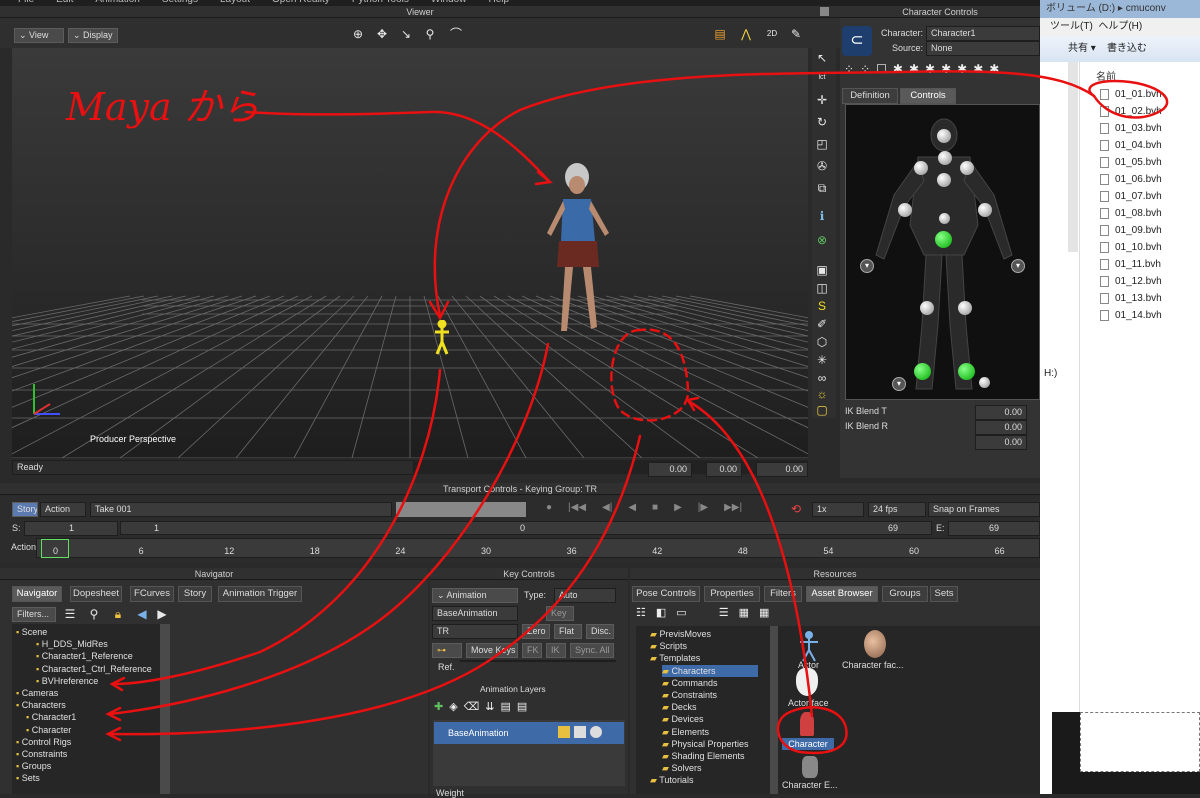 This screenshot has height=798, width=1200. I want to click on file-item: 01_01.bvh, so click(1131, 94).